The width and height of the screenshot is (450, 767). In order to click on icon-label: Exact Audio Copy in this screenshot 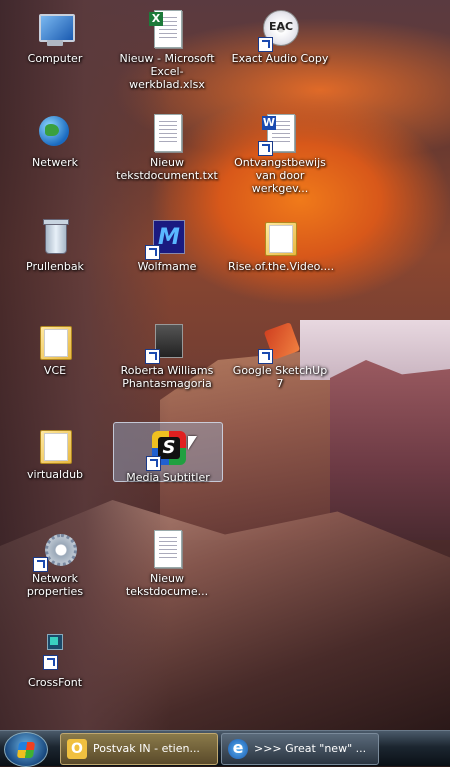, I will do `click(280, 58)`.